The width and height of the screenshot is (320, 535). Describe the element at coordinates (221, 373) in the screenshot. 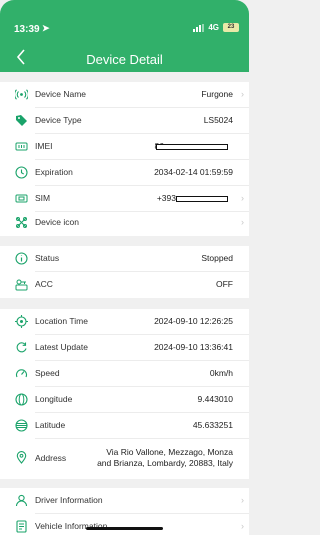

I see `speed-value: 0km/h` at that location.